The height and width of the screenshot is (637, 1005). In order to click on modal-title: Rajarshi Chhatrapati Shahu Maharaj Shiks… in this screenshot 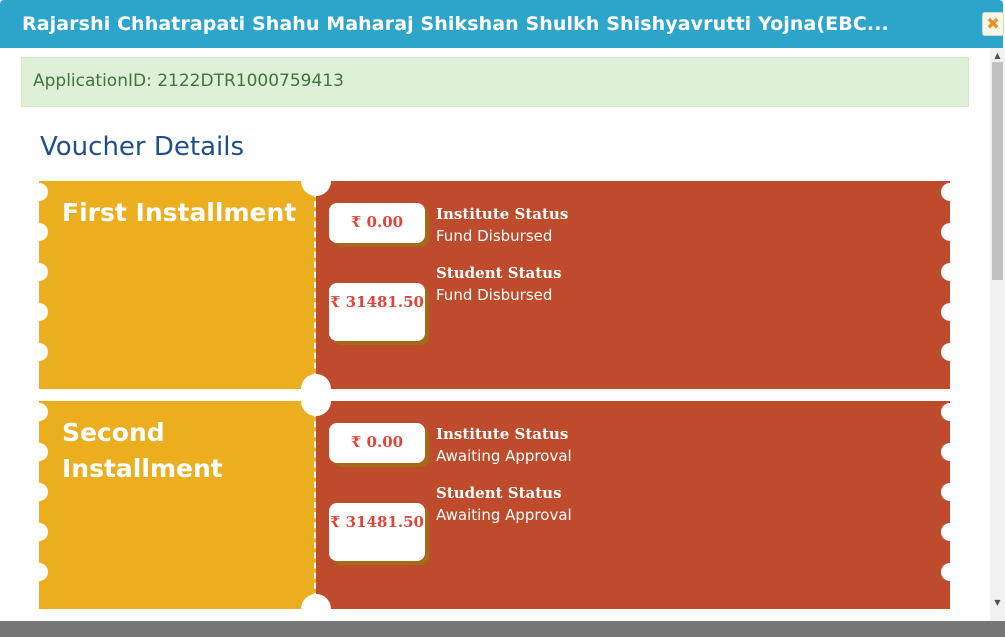, I will do `click(455, 24)`.